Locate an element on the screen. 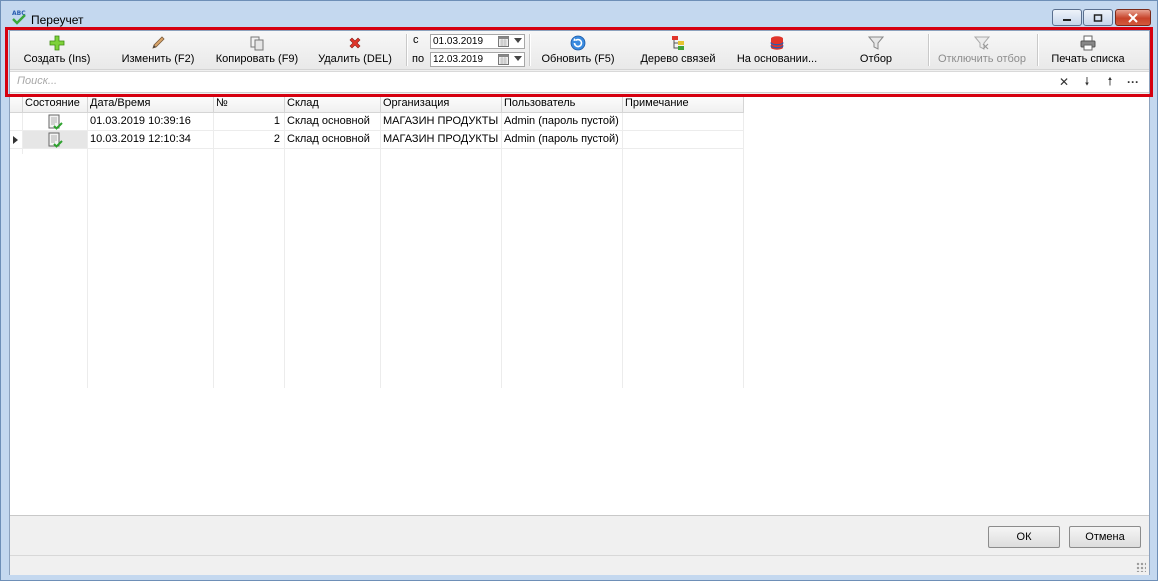  relations-tree-button: Дерево связей is located at coordinates (678, 50).